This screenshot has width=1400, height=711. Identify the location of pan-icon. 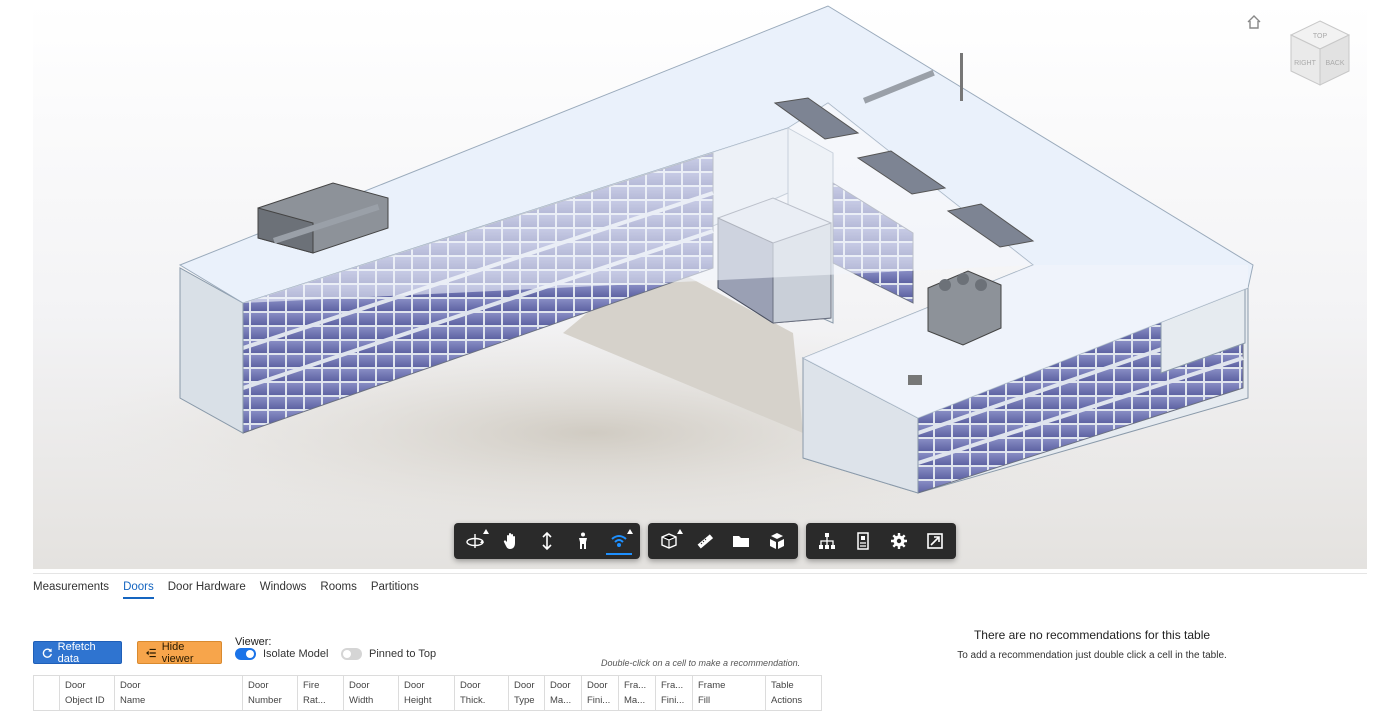
(509, 541).